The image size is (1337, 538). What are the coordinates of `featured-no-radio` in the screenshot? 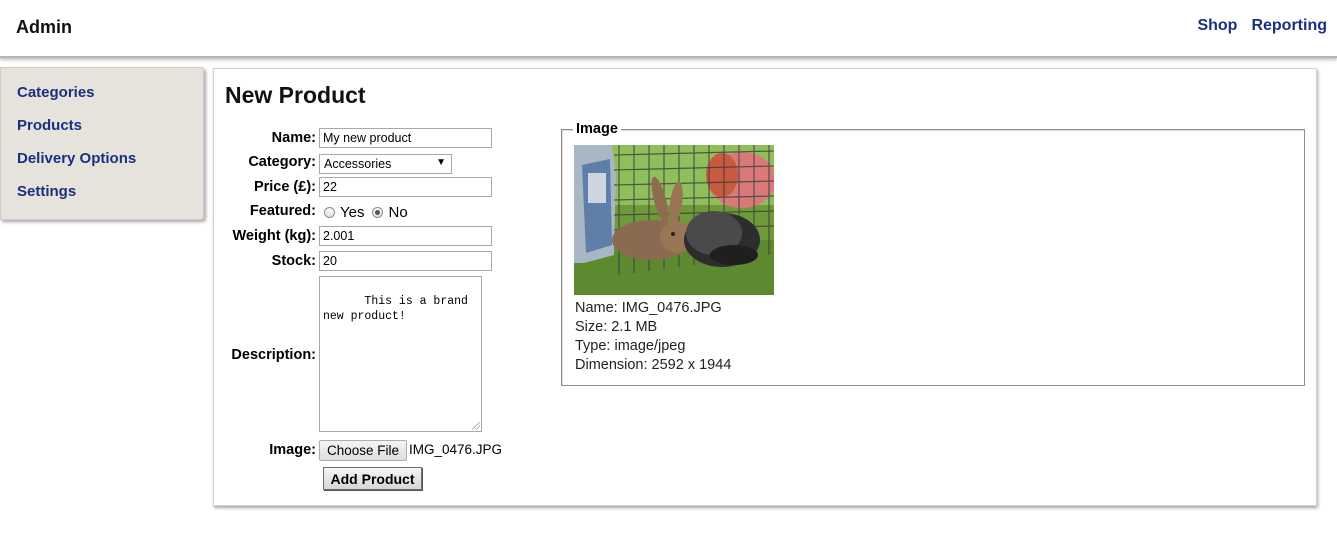 It's located at (378, 212).